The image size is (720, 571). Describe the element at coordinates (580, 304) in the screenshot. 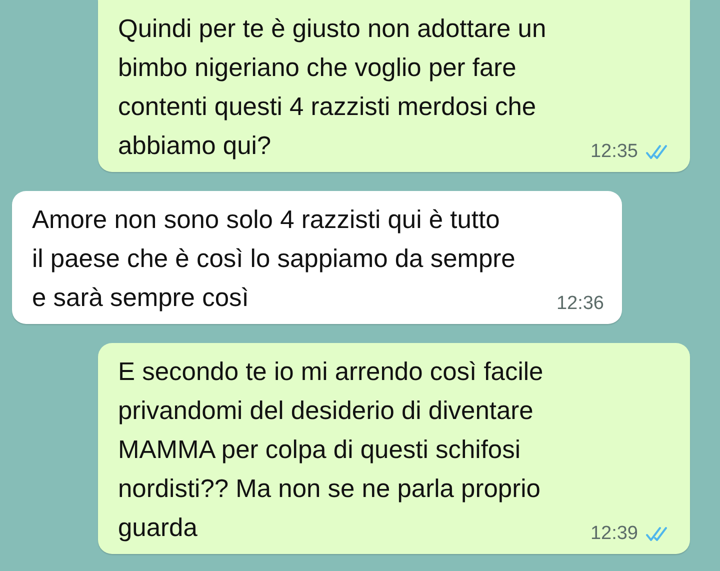

I see `message-time: 12:36` at that location.